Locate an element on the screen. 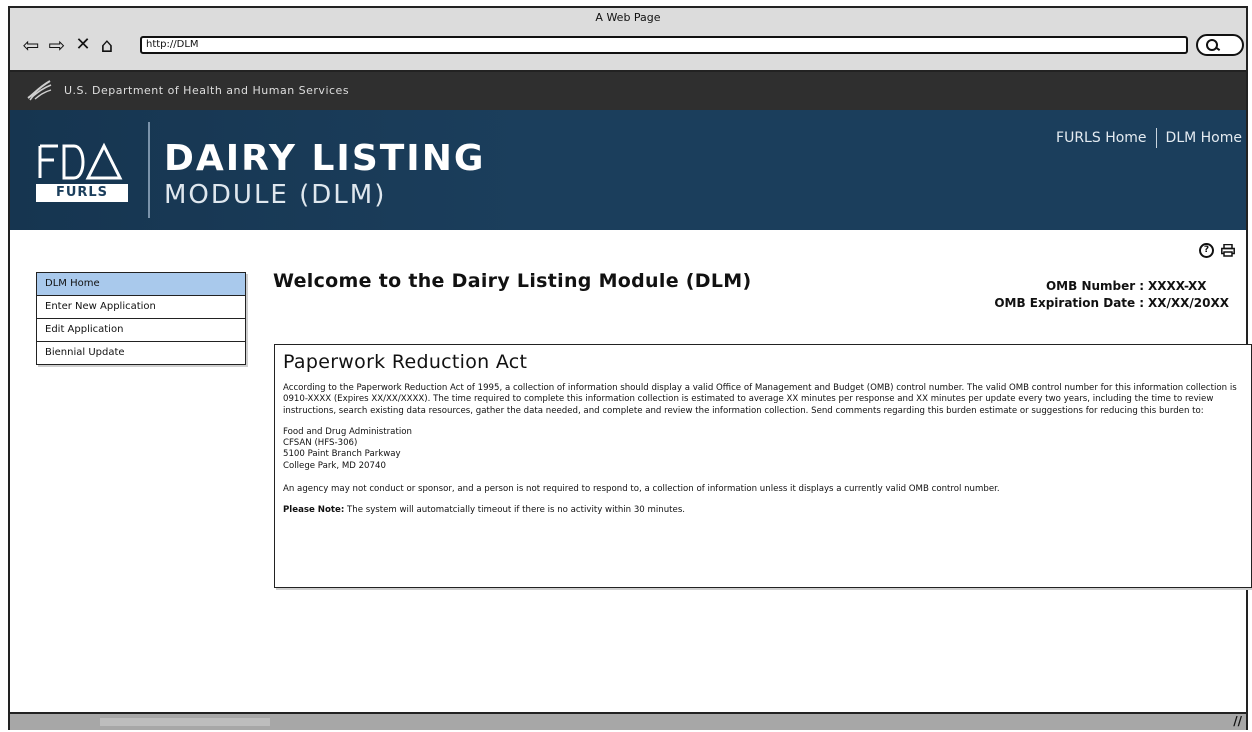 Image resolution: width=1252 pixels, height=732 pixels. window-title: A Web Page is located at coordinates (628, 17).